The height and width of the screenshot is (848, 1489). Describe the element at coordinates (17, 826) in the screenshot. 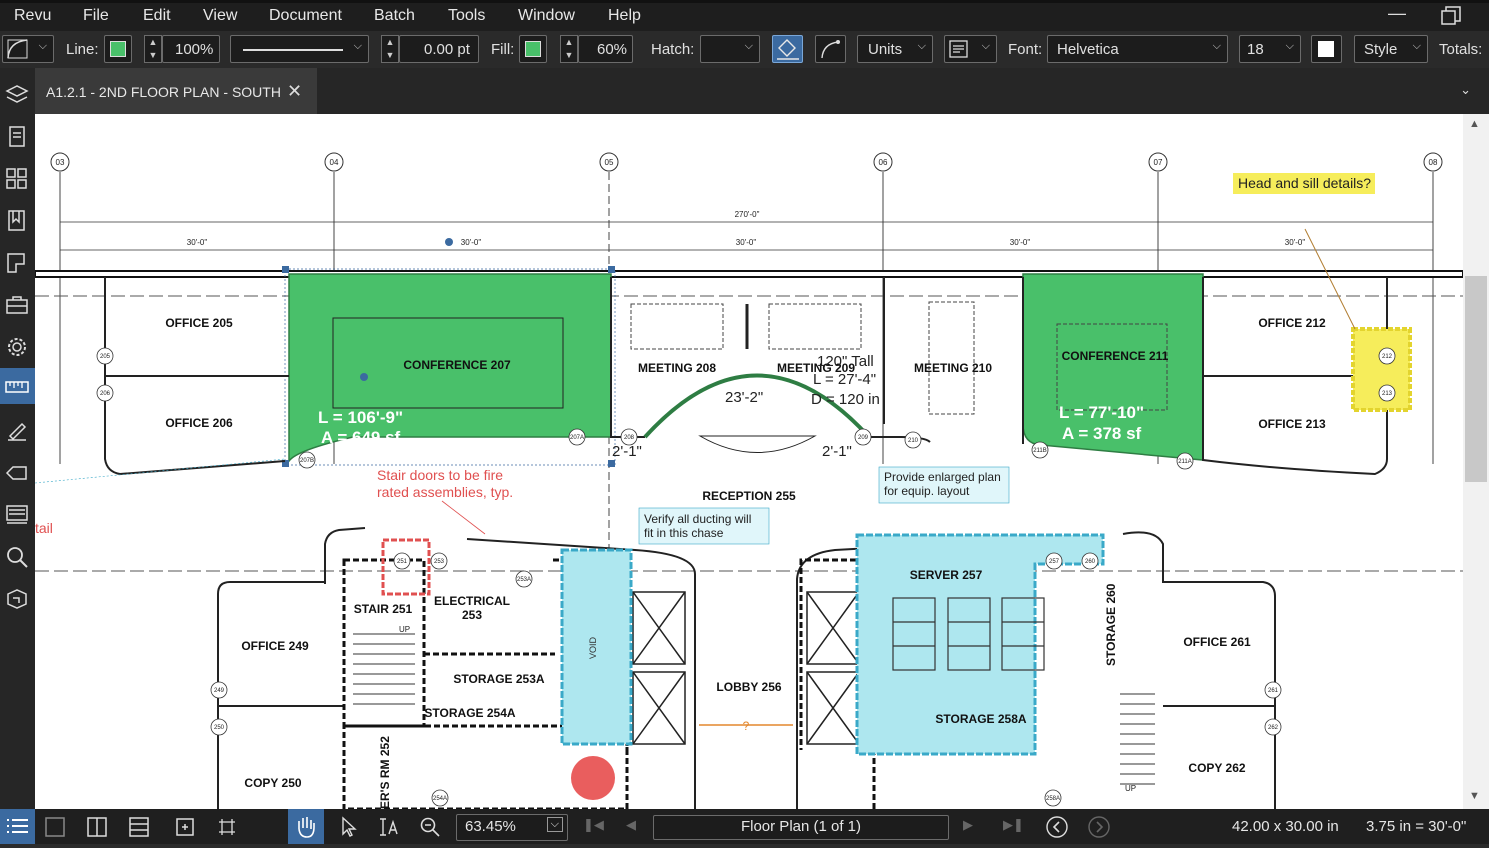

I see `list-icon` at that location.